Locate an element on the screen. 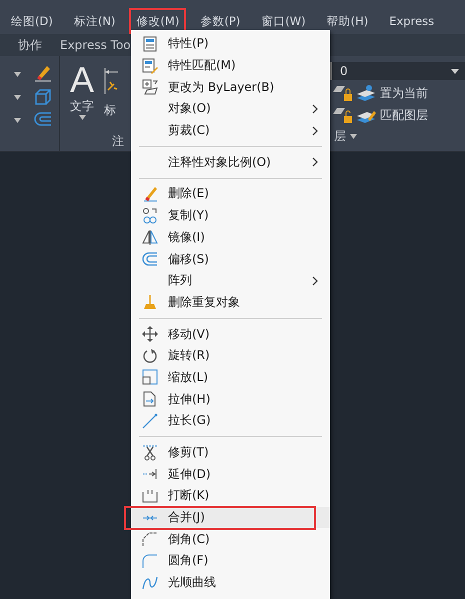 This screenshot has height=599, width=465. menu-item: 修剪(T) is located at coordinates (230, 453).